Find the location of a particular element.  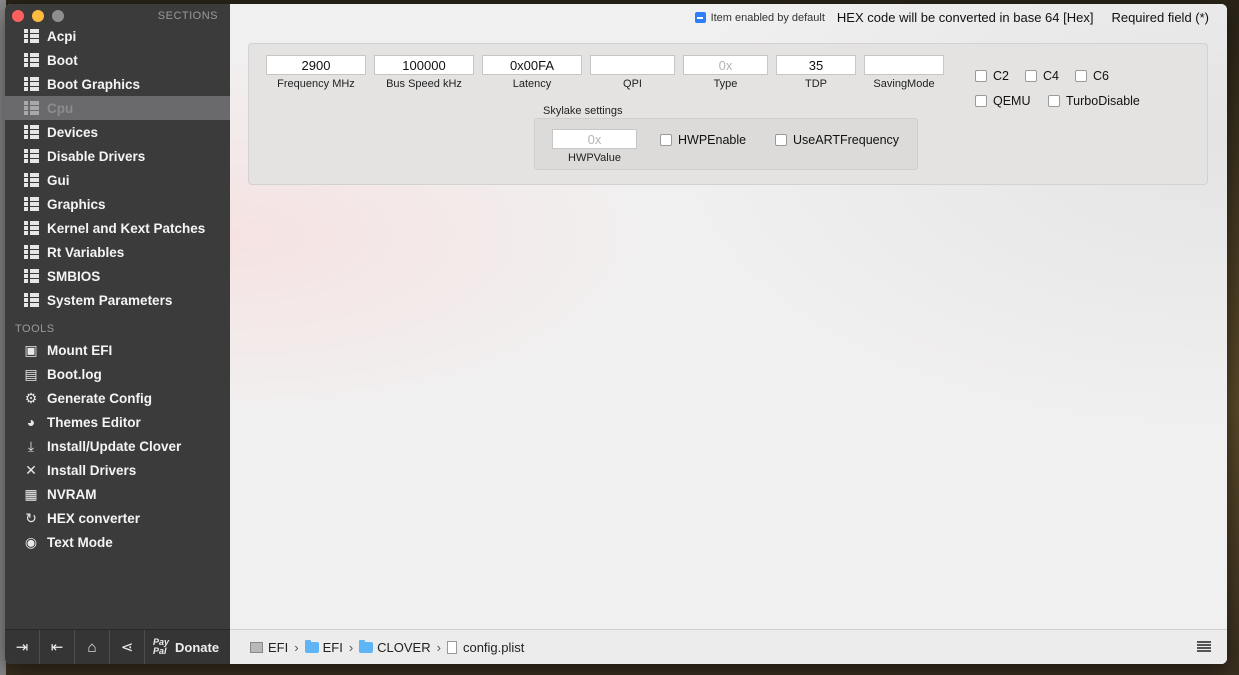

saving-mode-label: SavingMode is located at coordinates (904, 84).